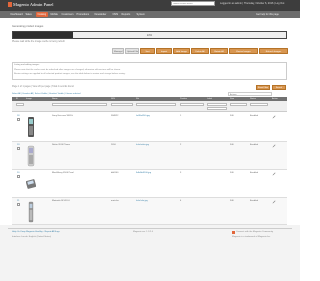 This screenshot has height=281, width=320. I want to click on progress-bar: 22%, so click(149, 35).